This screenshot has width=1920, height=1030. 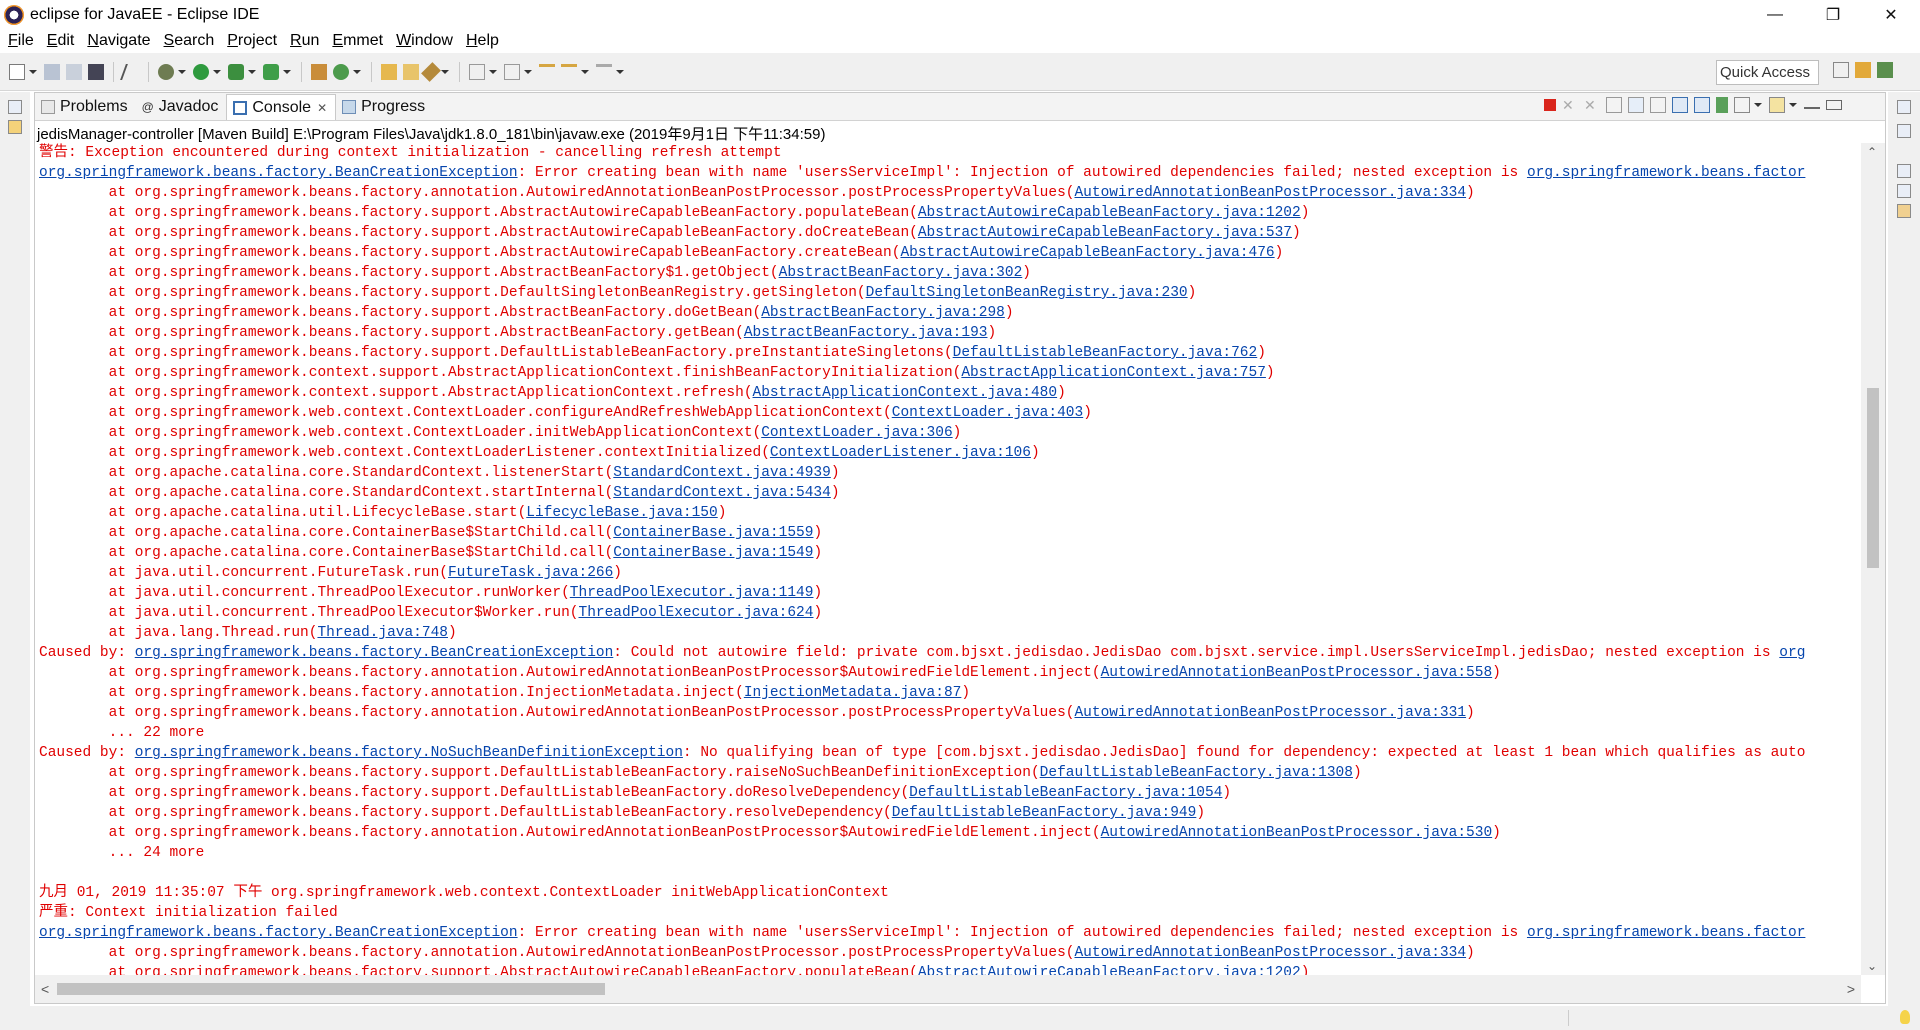 I want to click on search-icon, so click(x=431, y=71).